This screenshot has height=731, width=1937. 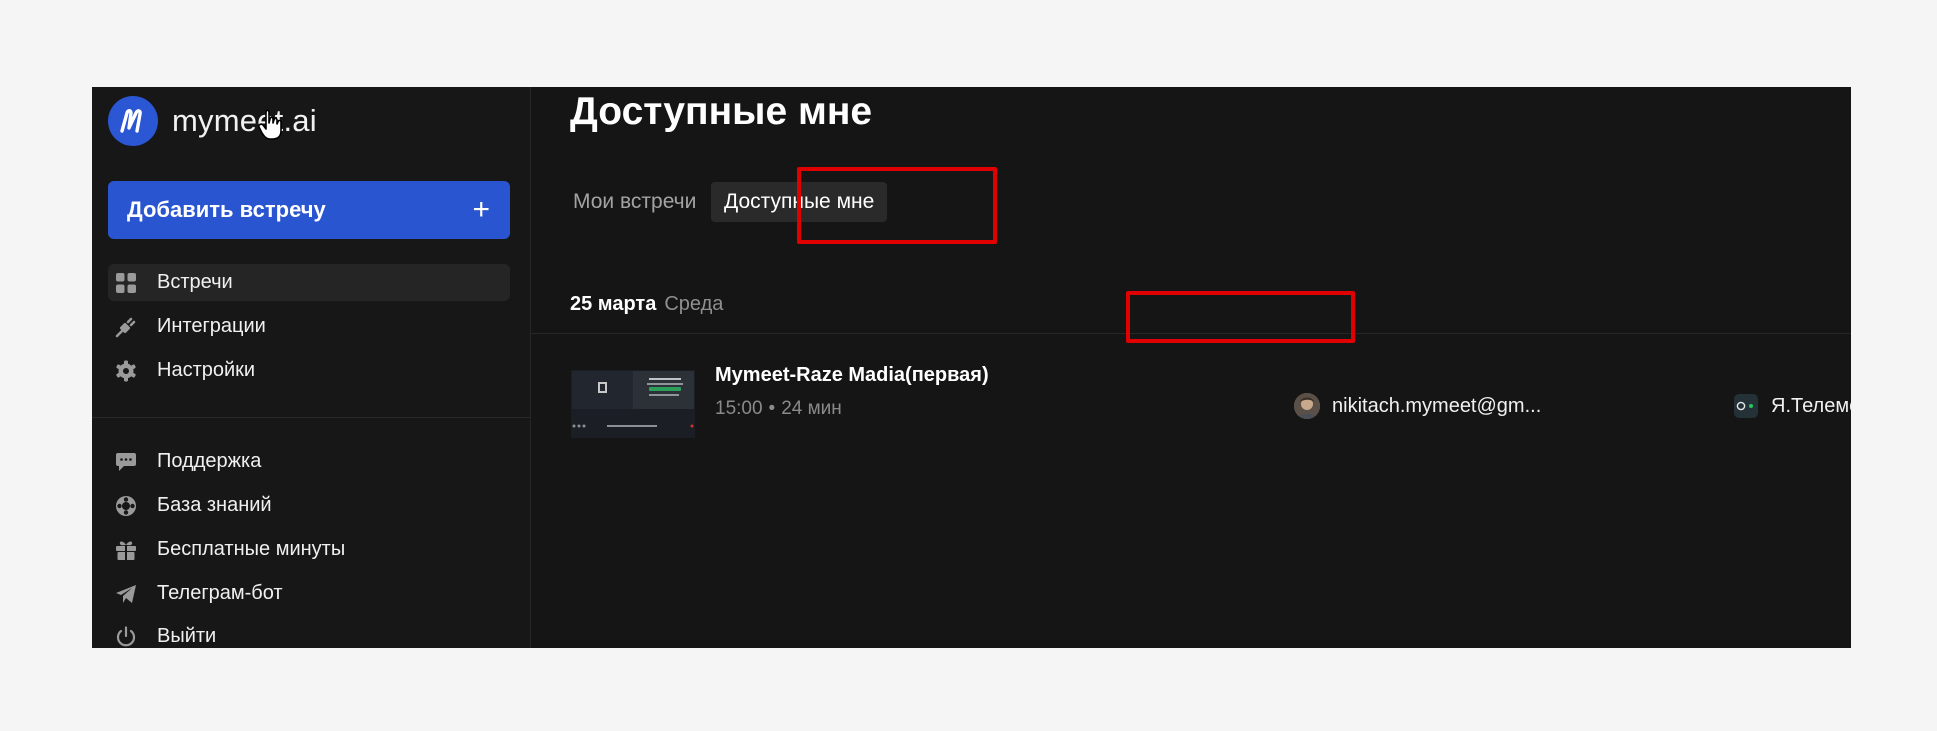 What do you see at coordinates (214, 505) in the screenshot?
I see `sidebar-item-label: База знаний` at bounding box center [214, 505].